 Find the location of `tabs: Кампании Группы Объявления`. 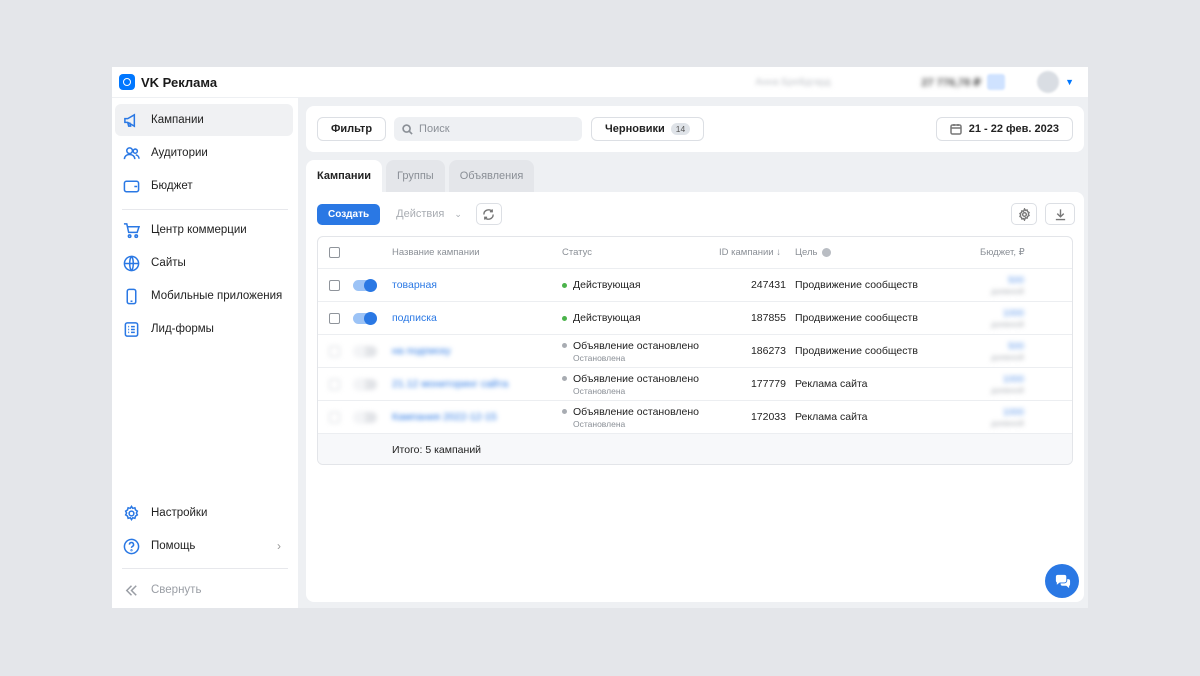

tabs: Кампании Группы Объявления is located at coordinates (422, 176).